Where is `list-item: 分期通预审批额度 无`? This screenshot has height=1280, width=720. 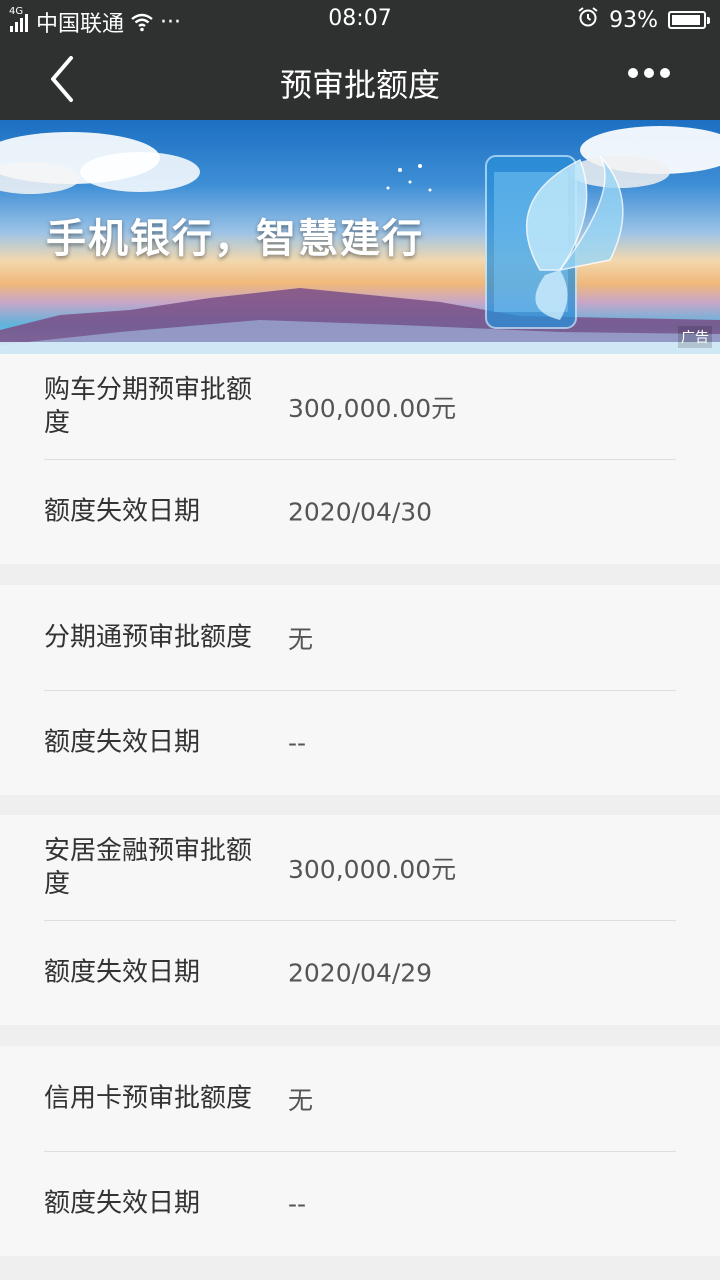
list-item: 分期通预审批额度 无 is located at coordinates (360, 637).